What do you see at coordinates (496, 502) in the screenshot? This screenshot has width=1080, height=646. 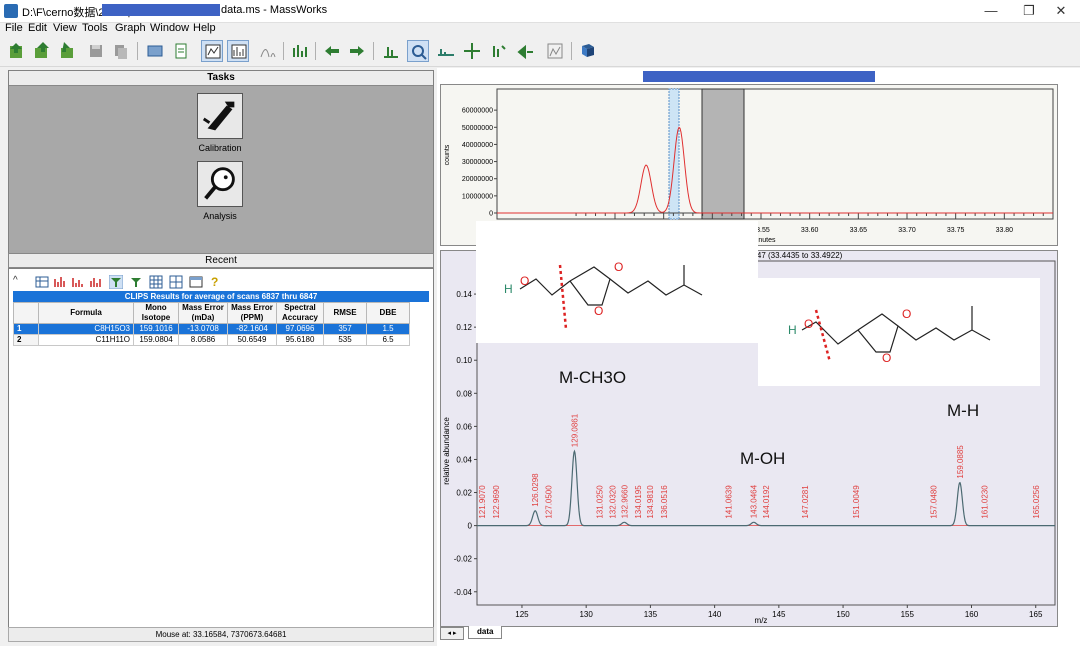 I see `peak-mz-label: 122.9690` at bounding box center [496, 502].